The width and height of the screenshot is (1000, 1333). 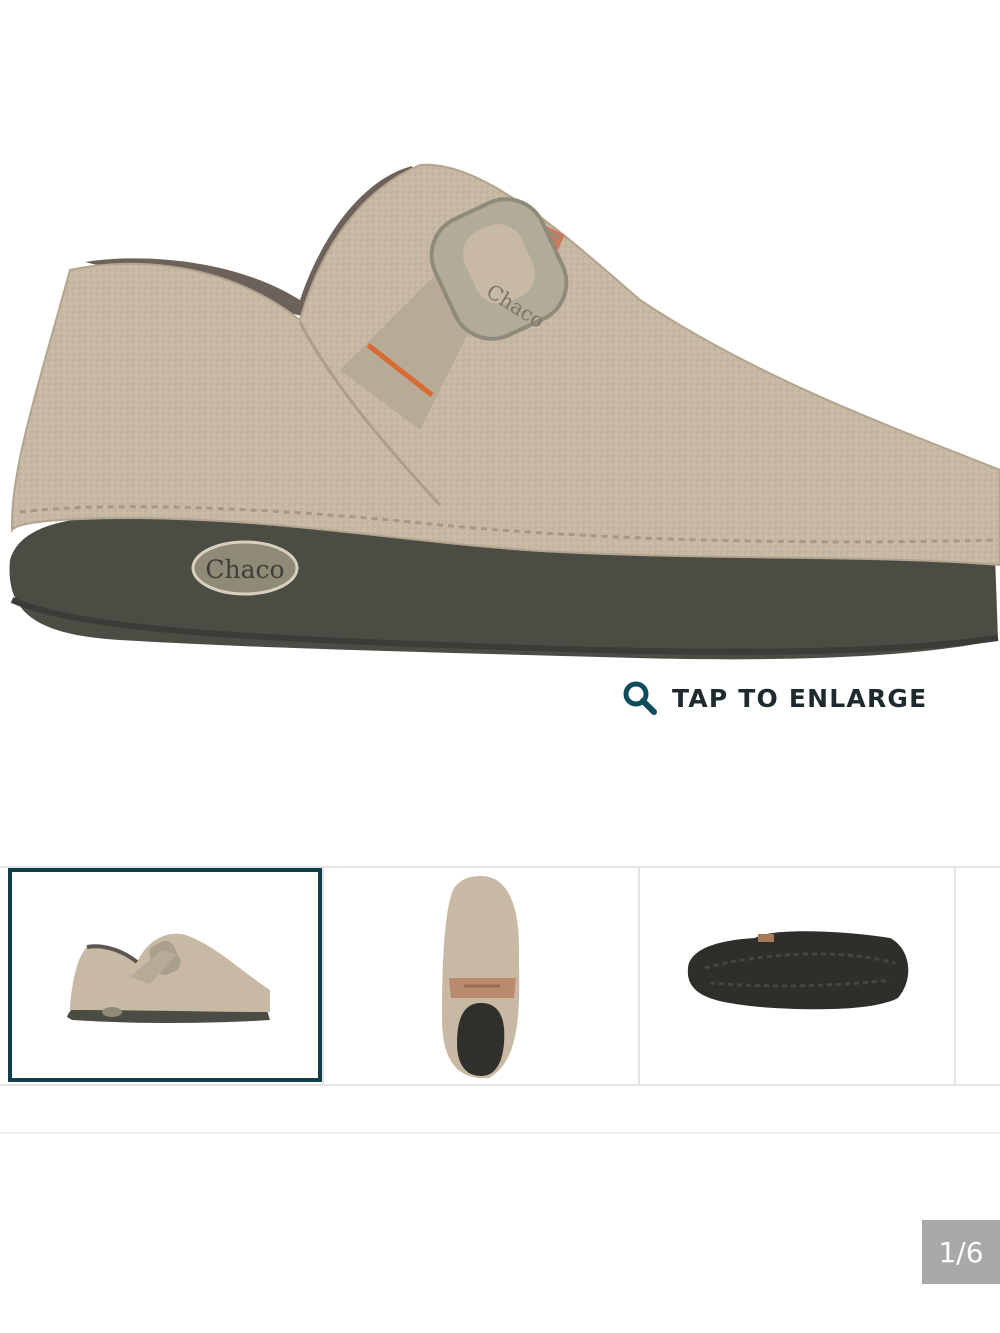 What do you see at coordinates (480, 976) in the screenshot?
I see `thumbnail-top-view` at bounding box center [480, 976].